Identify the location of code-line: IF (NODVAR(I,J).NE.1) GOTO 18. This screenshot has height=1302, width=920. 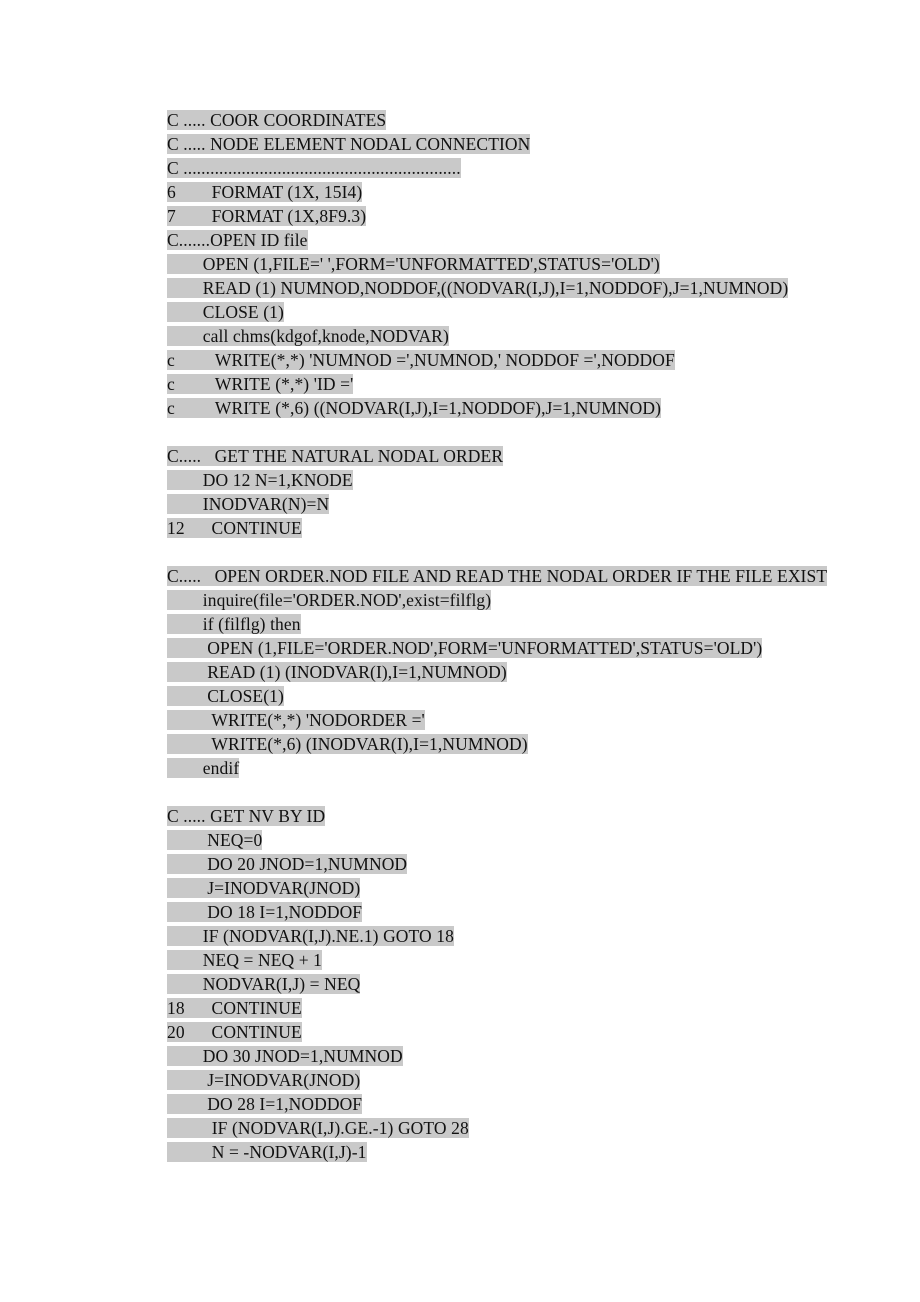
(517, 936).